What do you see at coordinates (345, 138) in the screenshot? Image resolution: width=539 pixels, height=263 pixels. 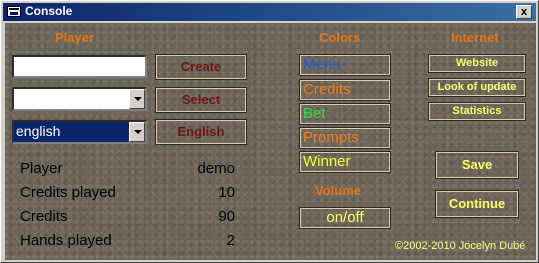 I see `color-item-prompts: Prompts` at bounding box center [345, 138].